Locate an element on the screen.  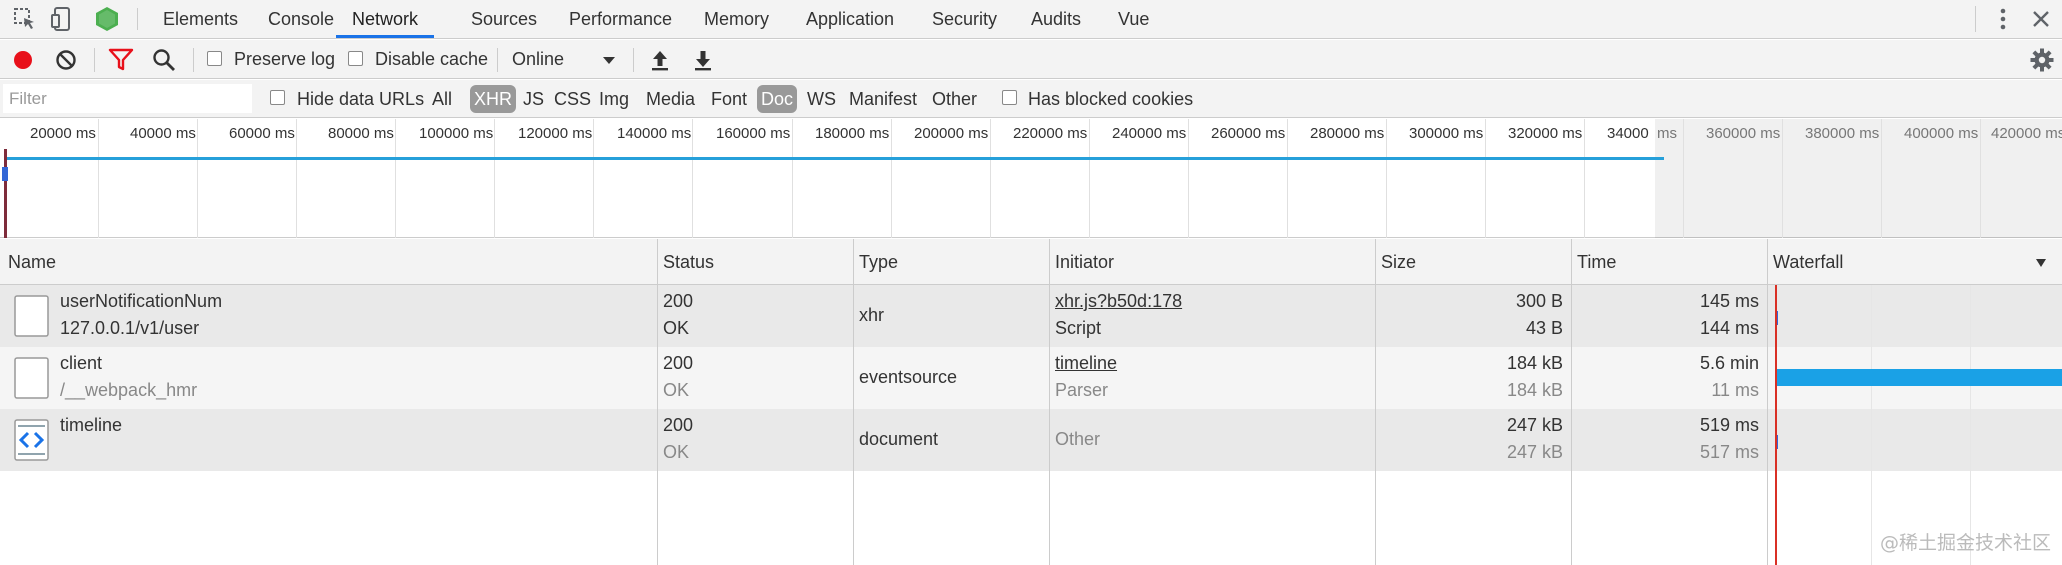
tab-console: Console is located at coordinates (301, 19).